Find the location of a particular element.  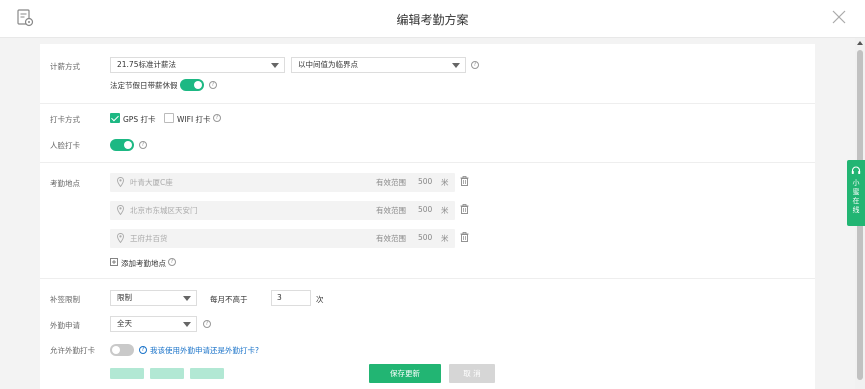

salary-method-label: 计薪方式 is located at coordinates (65, 66).